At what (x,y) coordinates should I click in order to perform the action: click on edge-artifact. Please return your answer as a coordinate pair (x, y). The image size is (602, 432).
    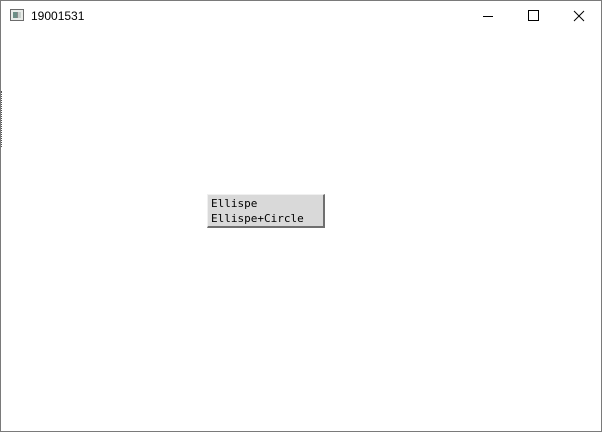
    Looking at the image, I should click on (2, 119).